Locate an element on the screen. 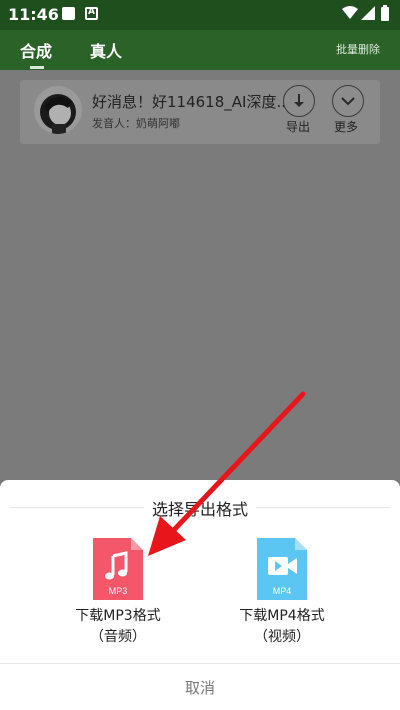 The image size is (400, 710). mp3-file-icon: MP3 is located at coordinates (118, 569).